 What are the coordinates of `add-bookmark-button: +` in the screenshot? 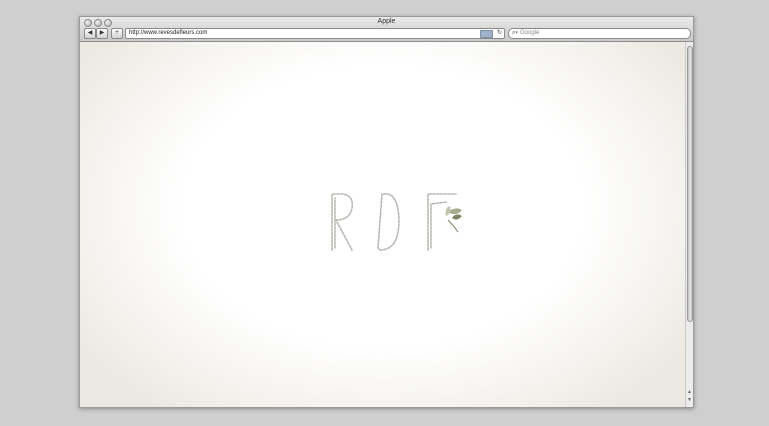 It's located at (117, 33).